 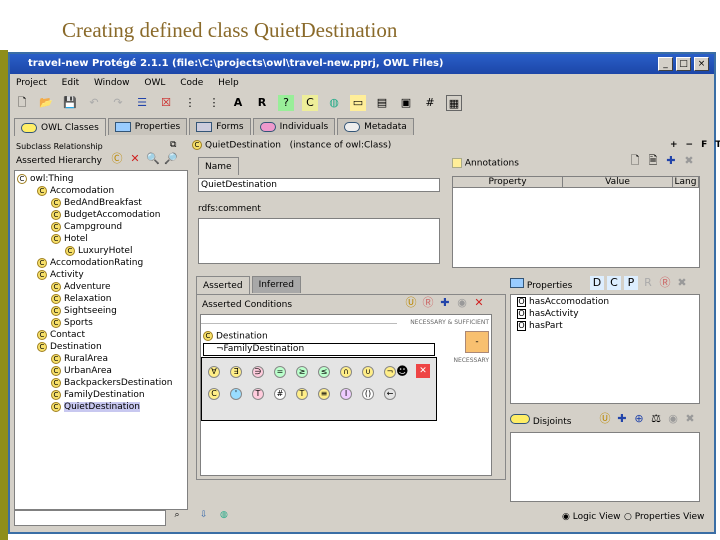 What do you see at coordinates (153, 159) in the screenshot?
I see `find-icon: 🔍` at bounding box center [153, 159].